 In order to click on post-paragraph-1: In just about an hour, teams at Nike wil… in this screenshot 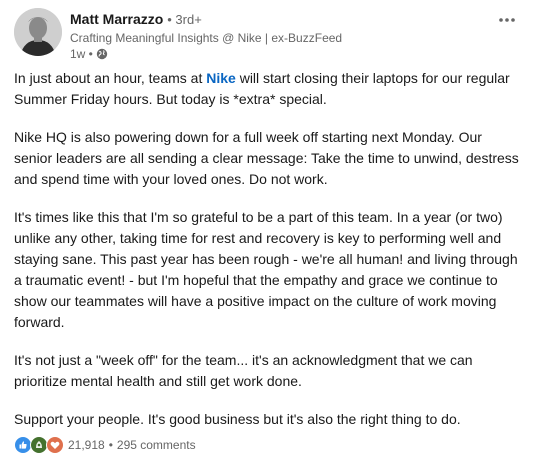, I will do `click(266, 89)`.